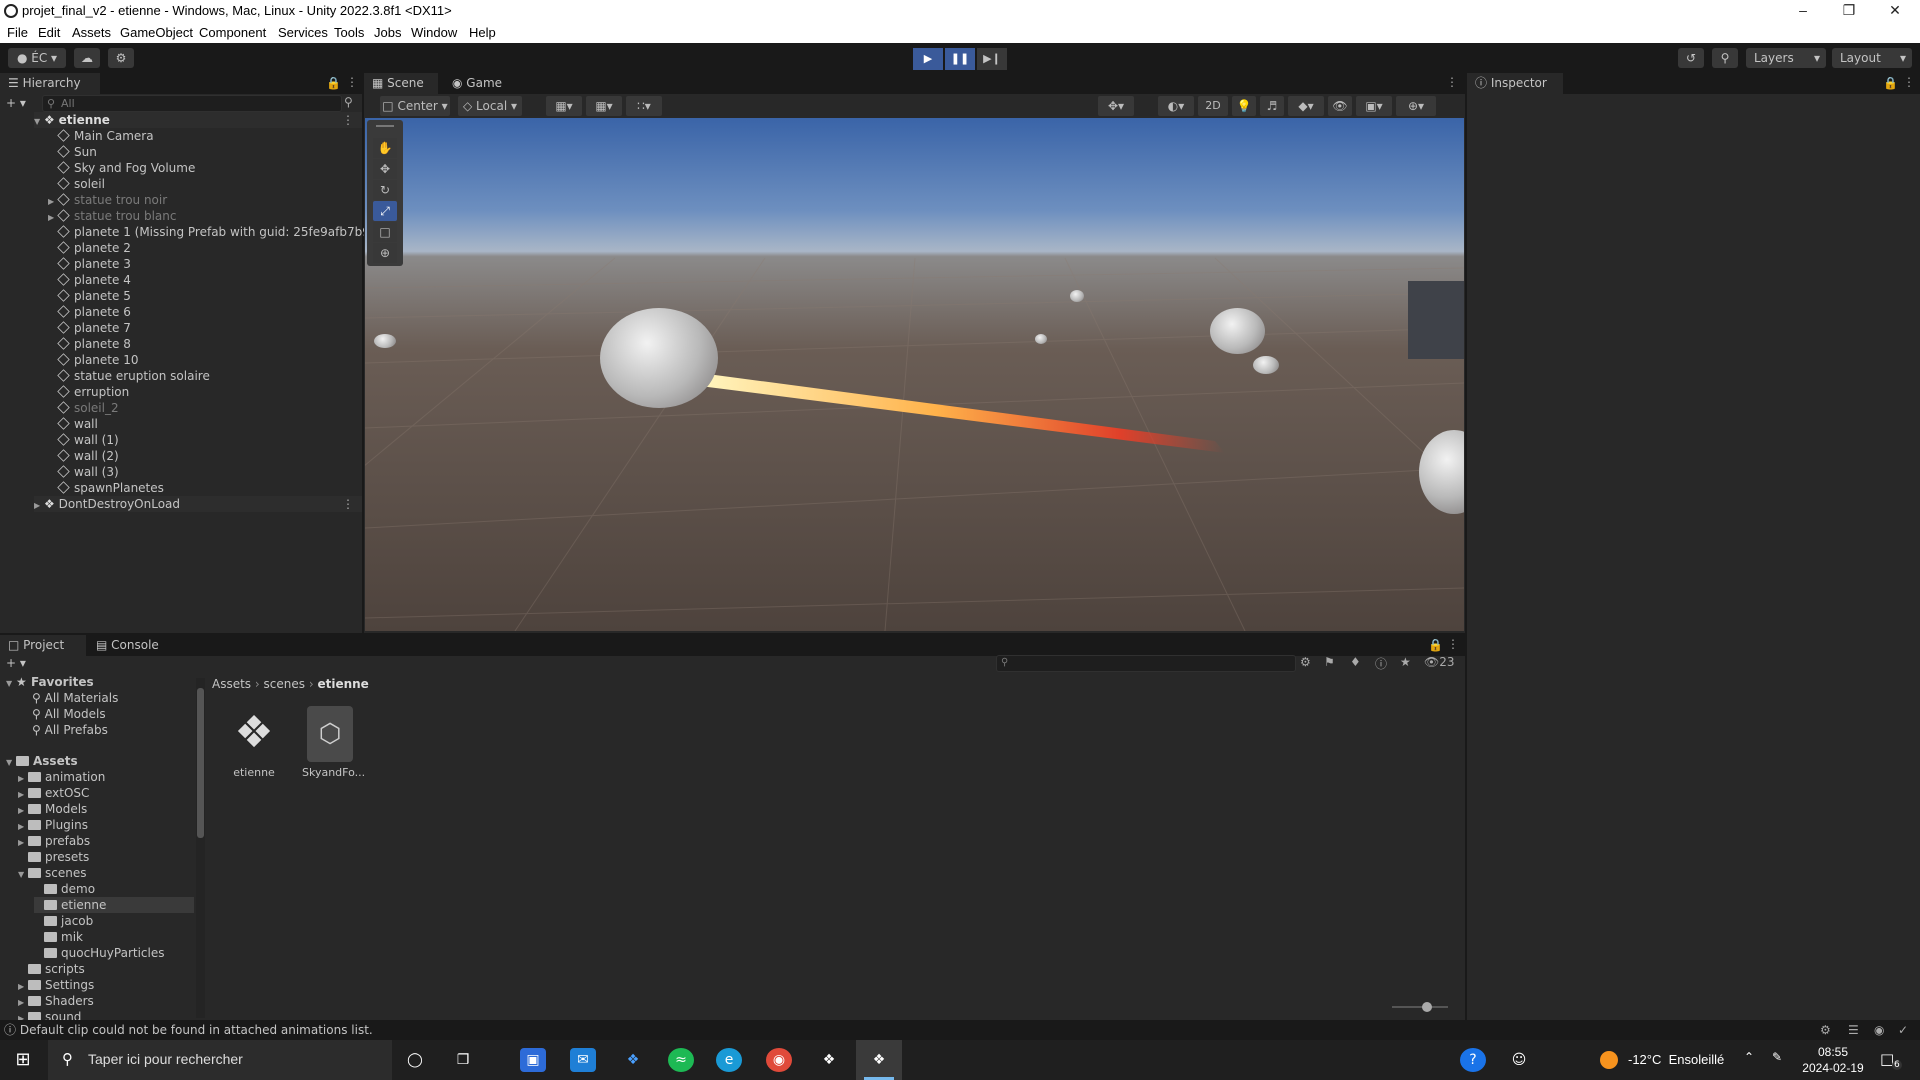  Describe the element at coordinates (88, 408) in the screenshot. I see `hierarchy-item: soleil_2` at that location.